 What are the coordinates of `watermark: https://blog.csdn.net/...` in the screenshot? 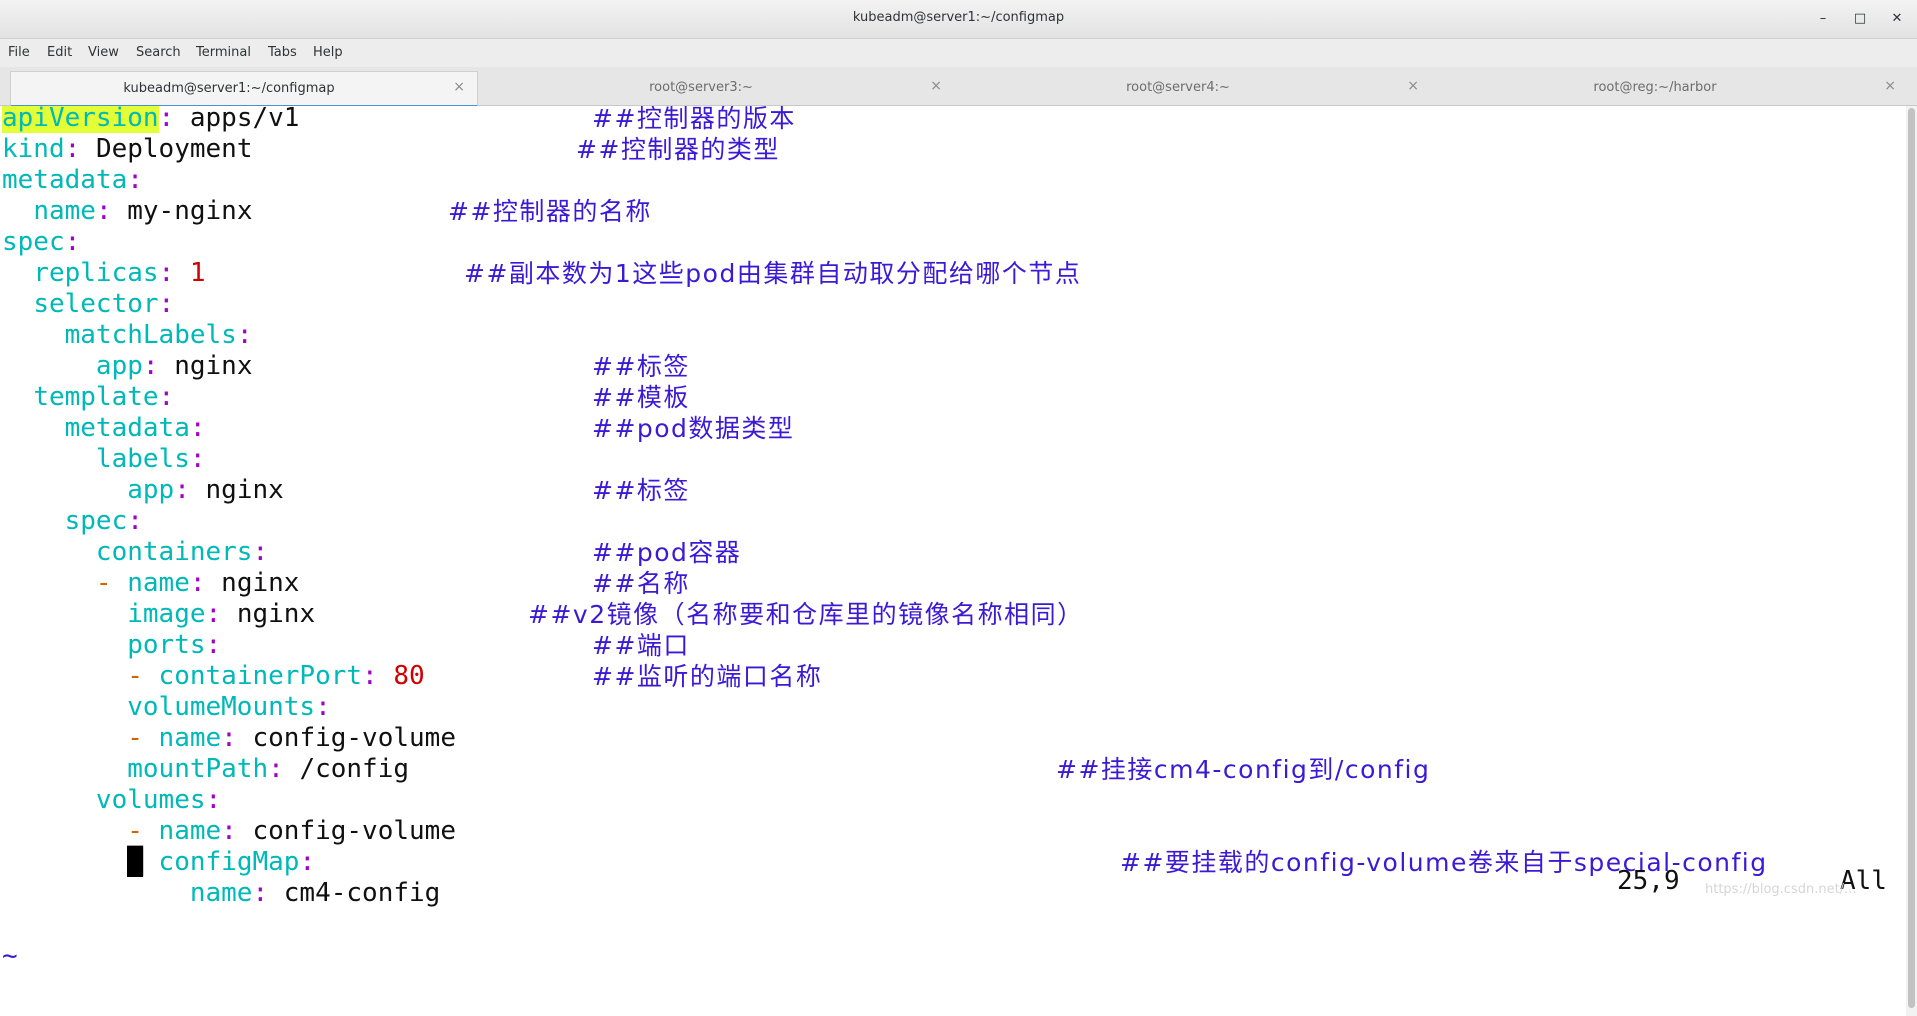 It's located at (1781, 889).